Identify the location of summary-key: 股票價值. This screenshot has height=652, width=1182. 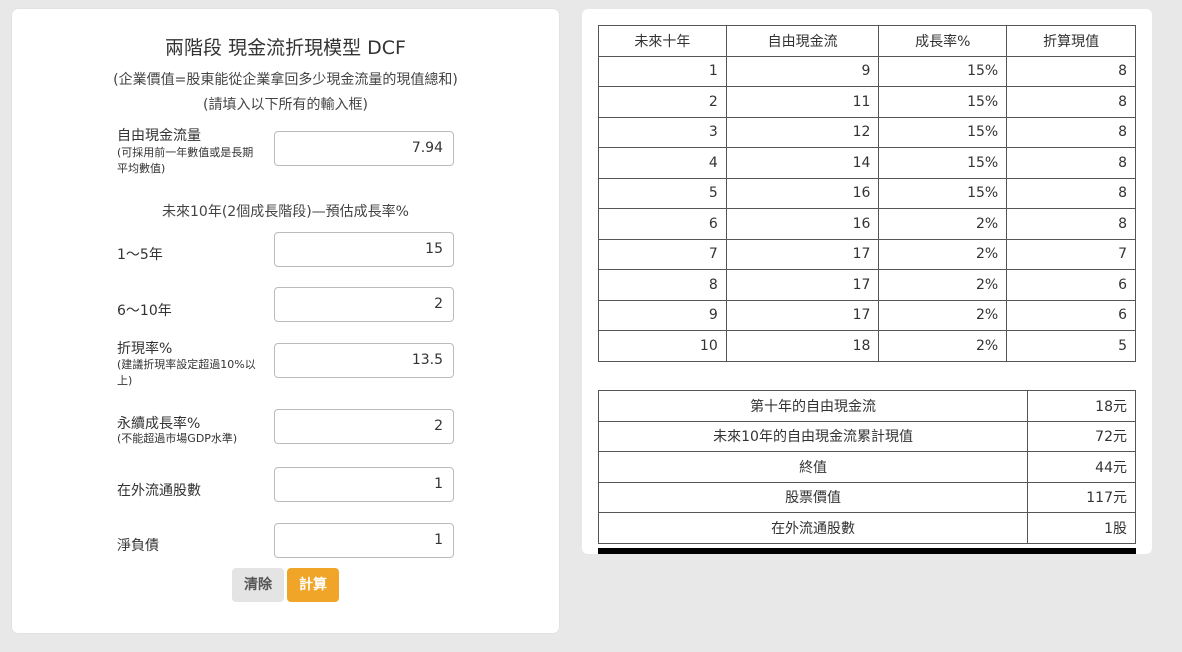
(813, 497).